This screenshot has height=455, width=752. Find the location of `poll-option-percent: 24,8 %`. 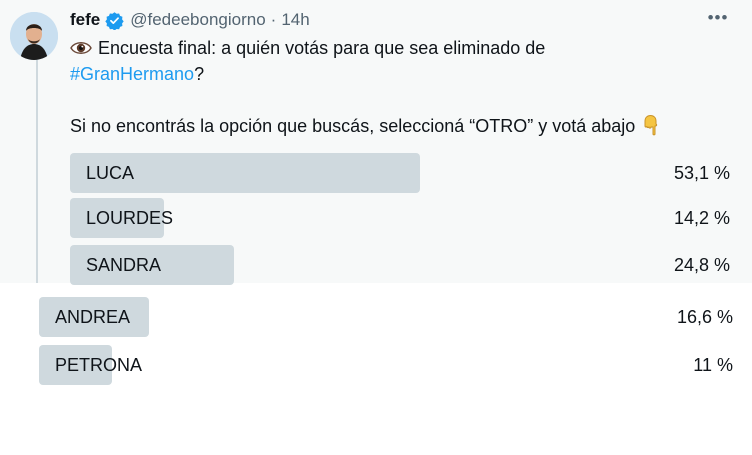

poll-option-percent: 24,8 % is located at coordinates (701, 265).